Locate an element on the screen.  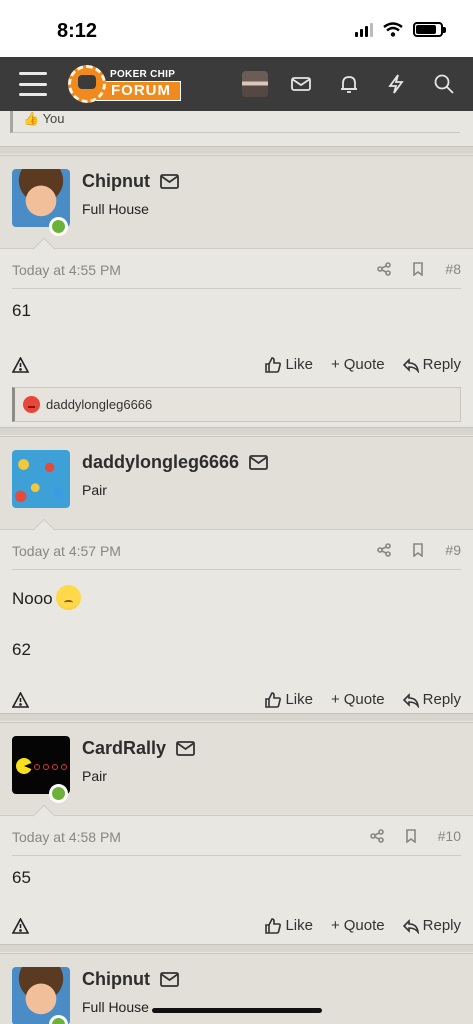
bolt-icon is located at coordinates (396, 84).